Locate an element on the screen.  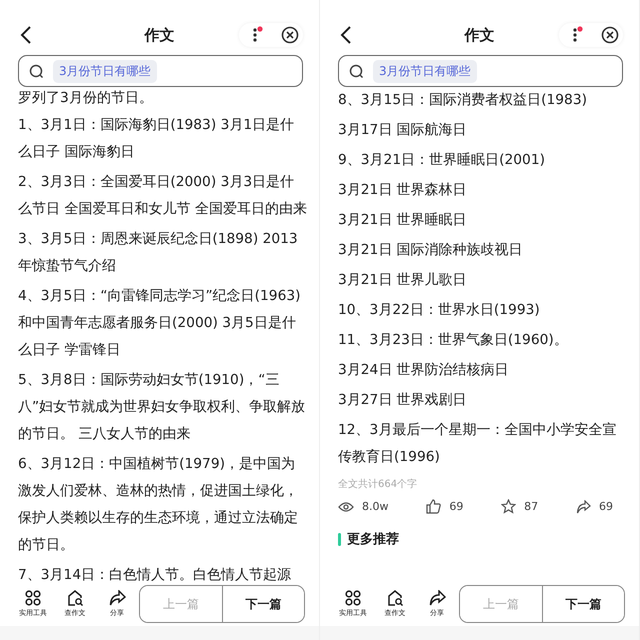
article-paragraph: 3月17日 国际航海日 is located at coordinates (403, 130).